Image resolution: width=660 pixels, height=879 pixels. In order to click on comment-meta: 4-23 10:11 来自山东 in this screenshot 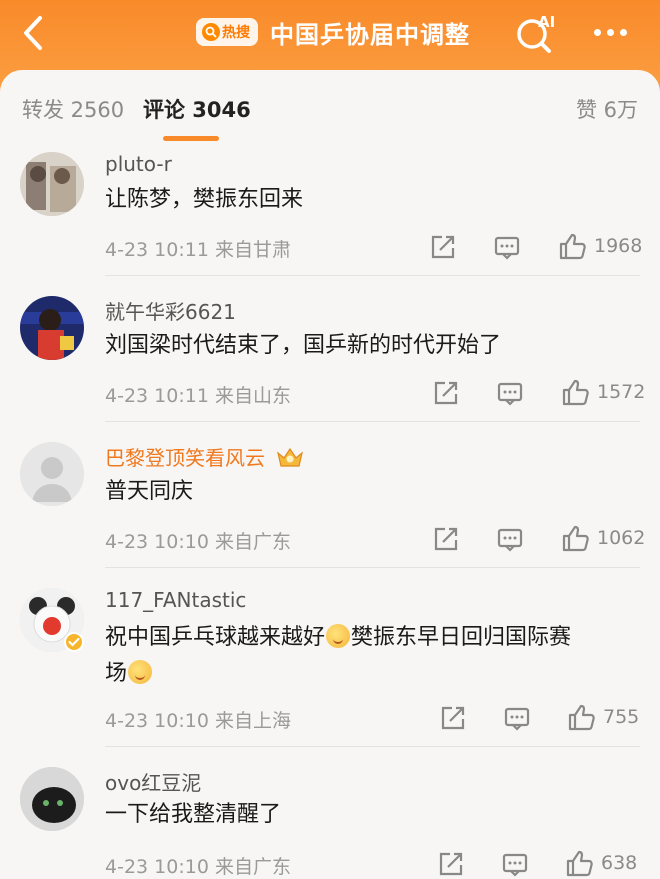, I will do `click(198, 394)`.